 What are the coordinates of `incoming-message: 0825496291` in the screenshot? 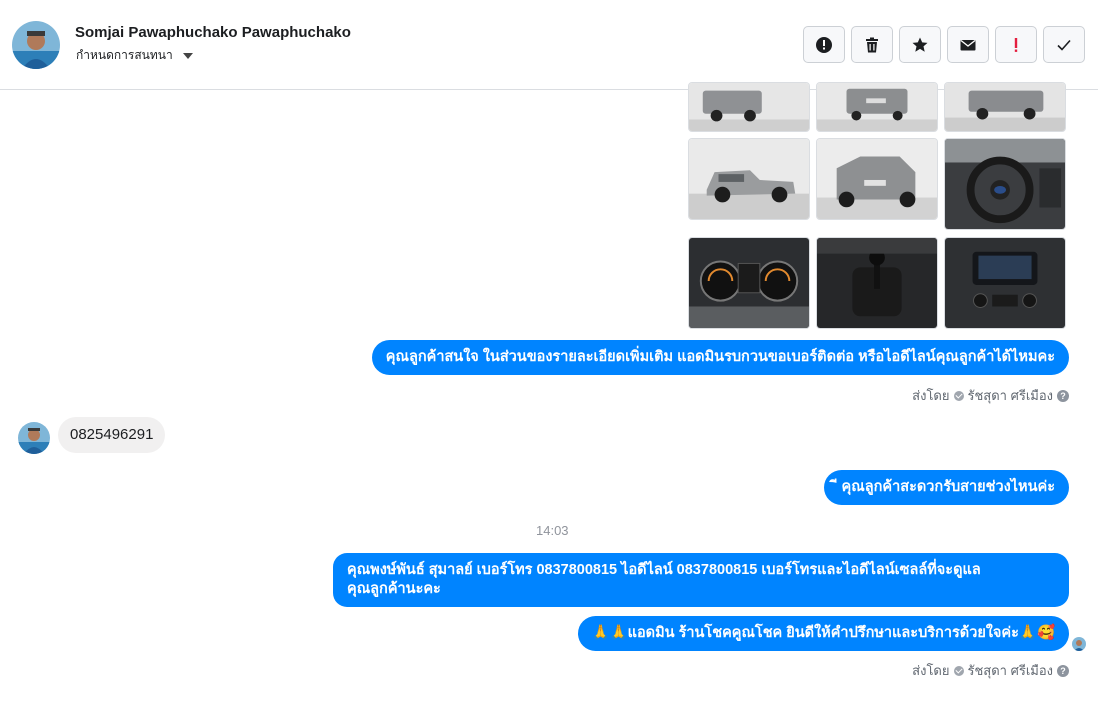 It's located at (112, 435).